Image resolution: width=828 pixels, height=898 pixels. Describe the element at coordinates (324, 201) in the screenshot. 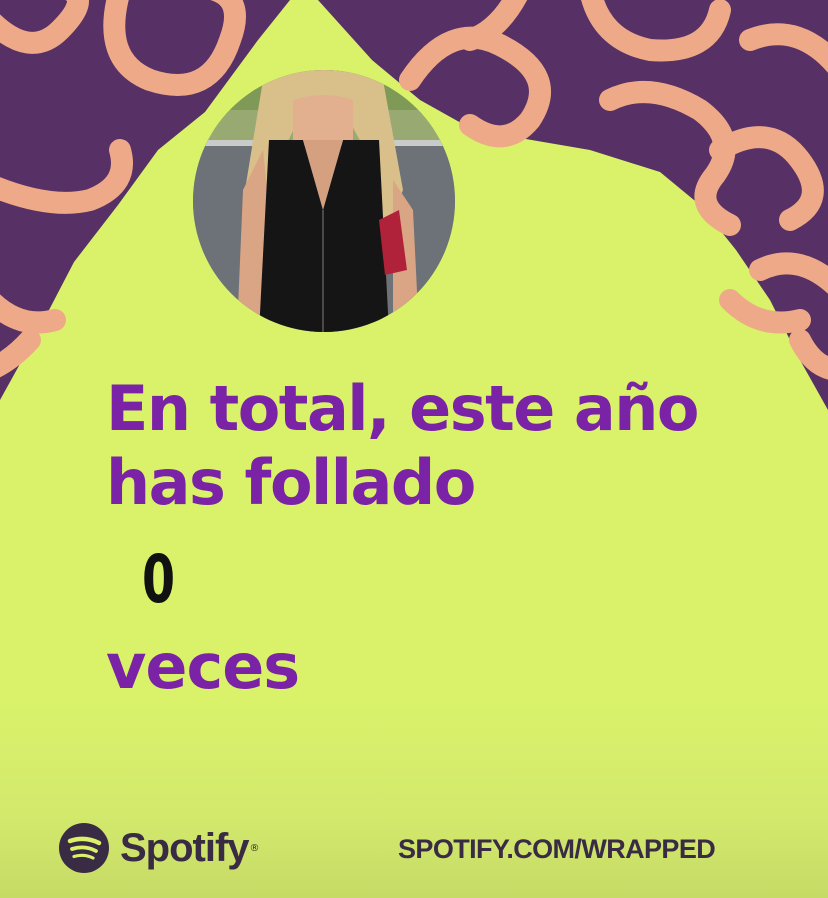

I see `profile-photo` at that location.